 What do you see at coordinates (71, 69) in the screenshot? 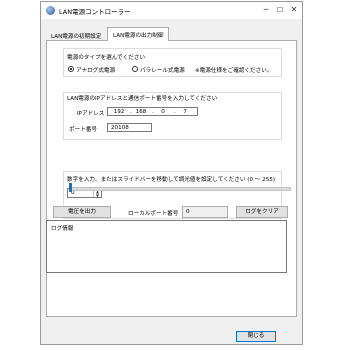
I see `radio-analog` at bounding box center [71, 69].